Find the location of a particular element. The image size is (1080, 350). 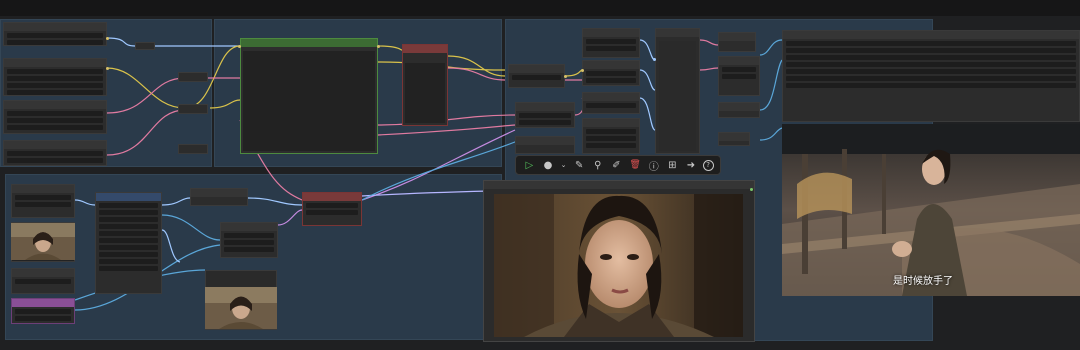

node-sampler is located at coordinates (309, 96).